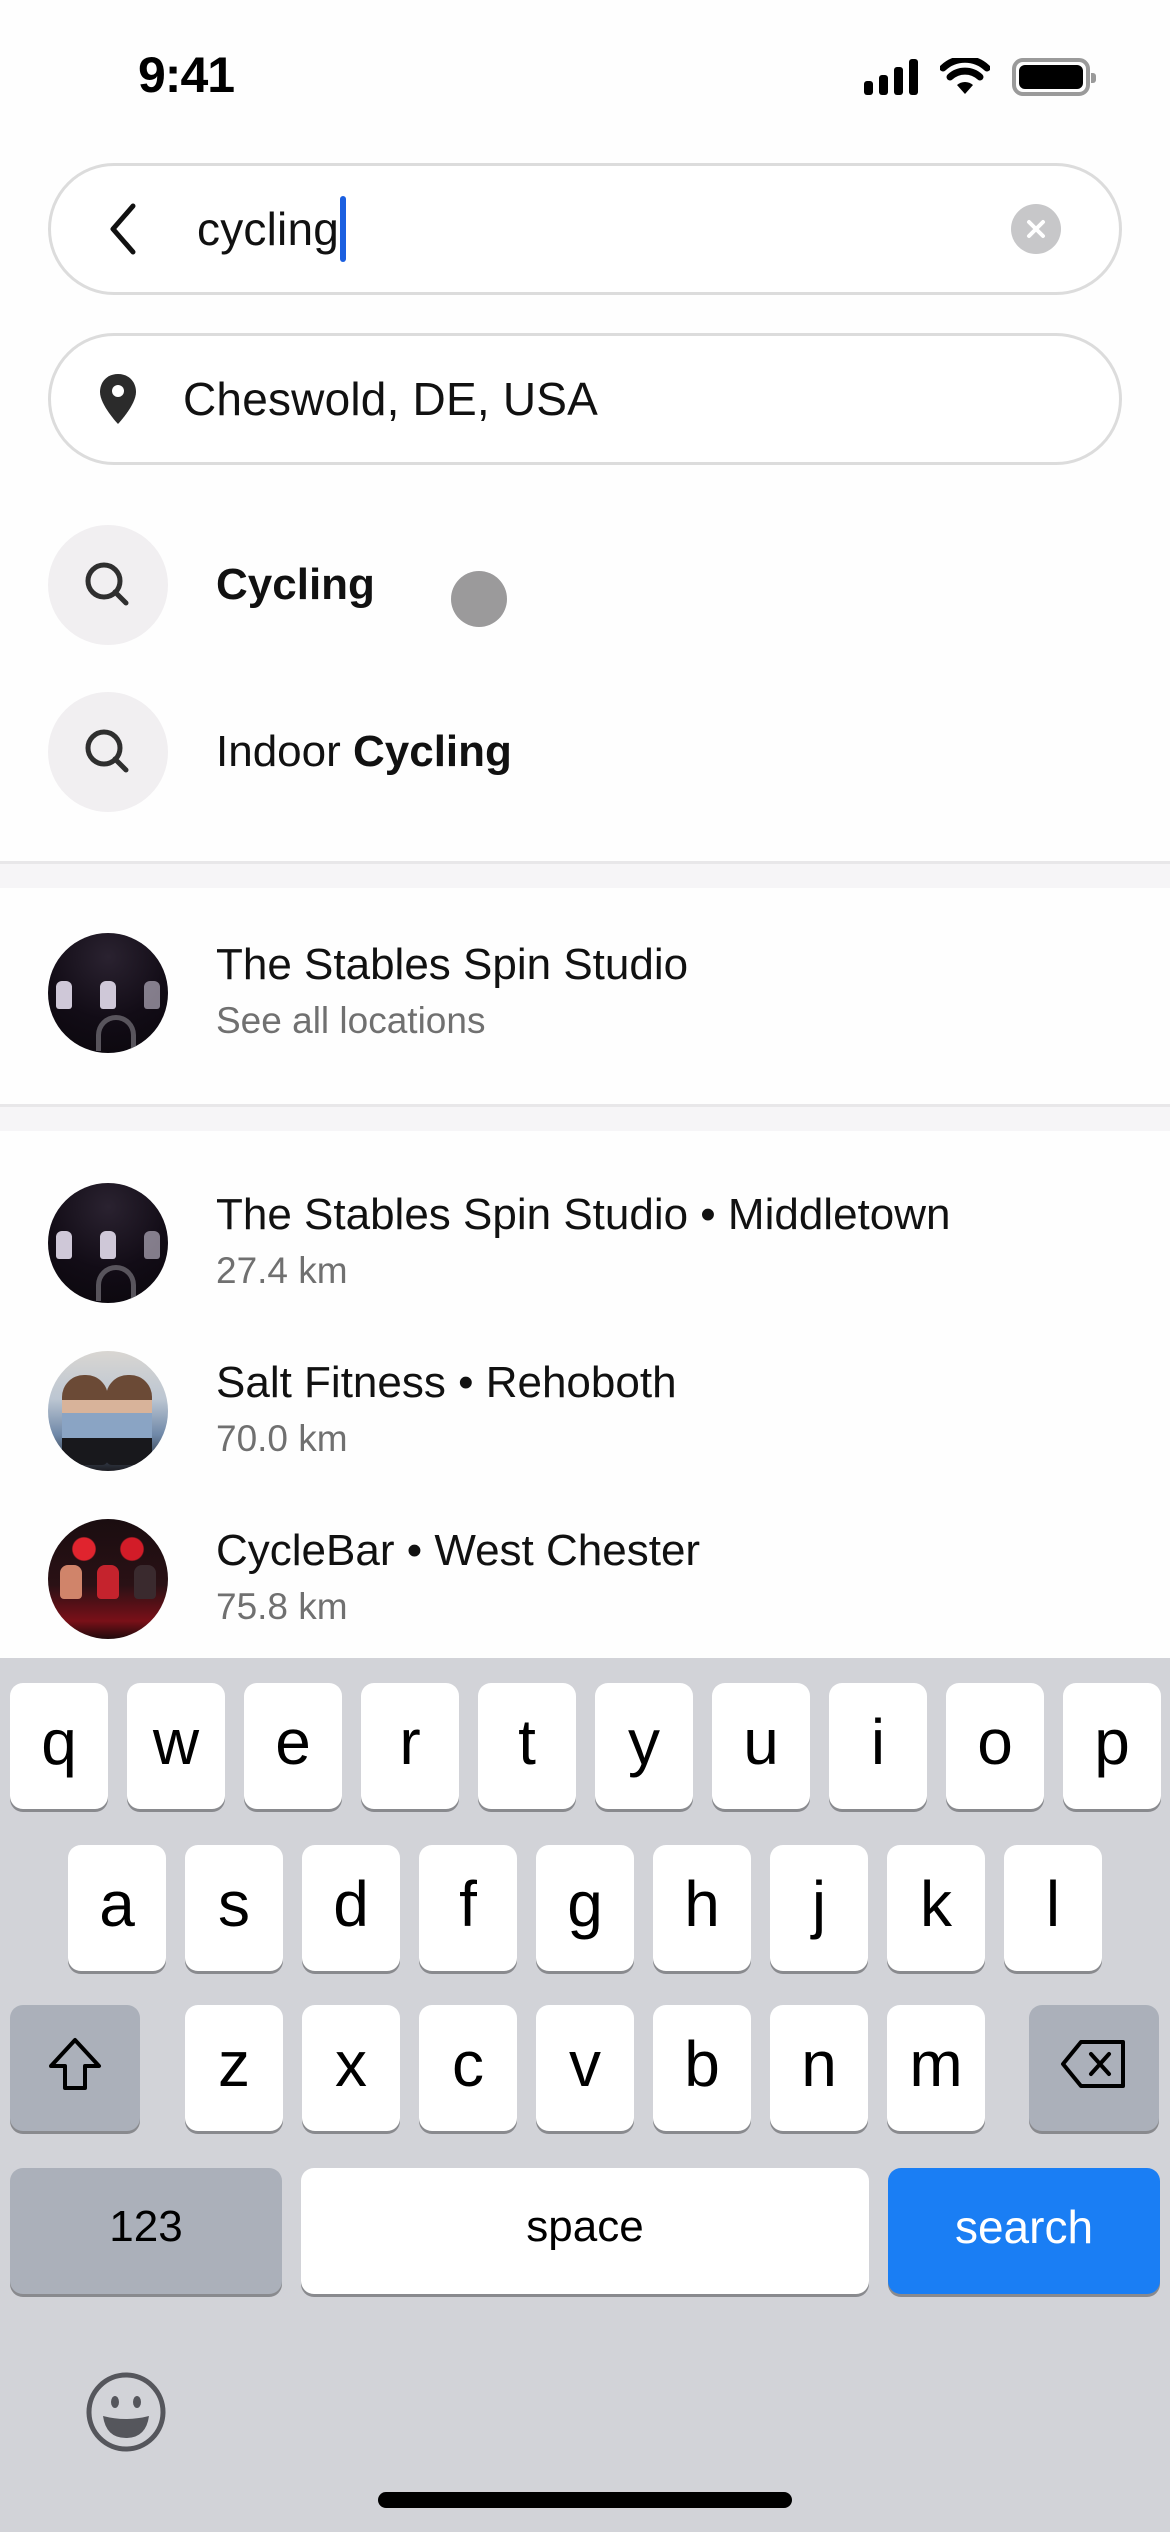 Image resolution: width=1170 pixels, height=2532 pixels. I want to click on location-result-item: Salt Fitness • Rehoboth 70.0 km, so click(585, 1411).